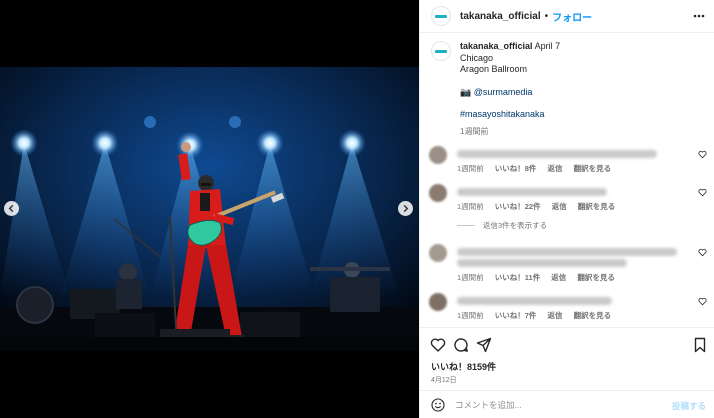 Image resolution: width=714 pixels, height=418 pixels. Describe the element at coordinates (547, 46) in the screenshot. I see `caption-date: April 7` at that location.